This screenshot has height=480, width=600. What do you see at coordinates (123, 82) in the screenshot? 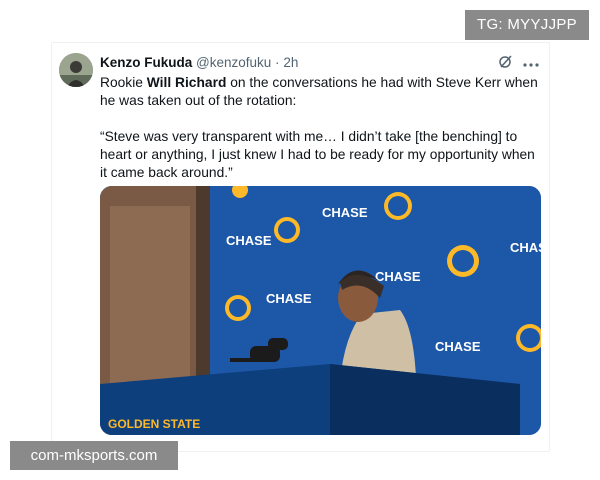
I see `intro-prefix: Rookie` at bounding box center [123, 82].